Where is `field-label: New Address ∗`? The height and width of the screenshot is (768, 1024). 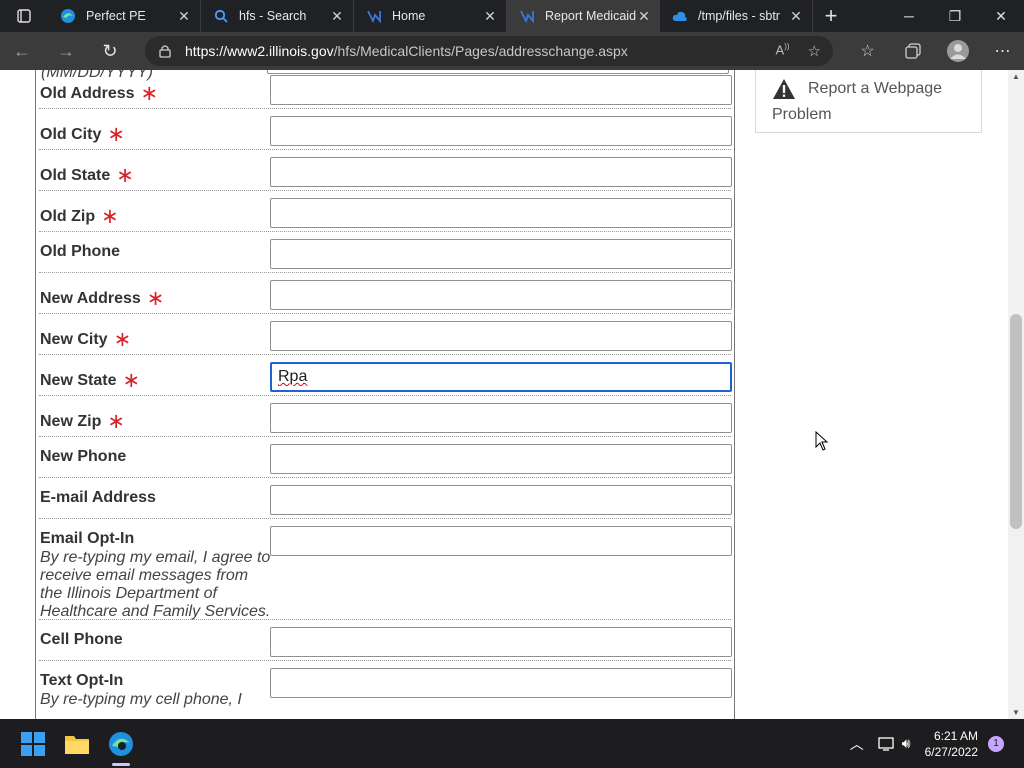
field-label: New Address ∗ is located at coordinates (102, 297).